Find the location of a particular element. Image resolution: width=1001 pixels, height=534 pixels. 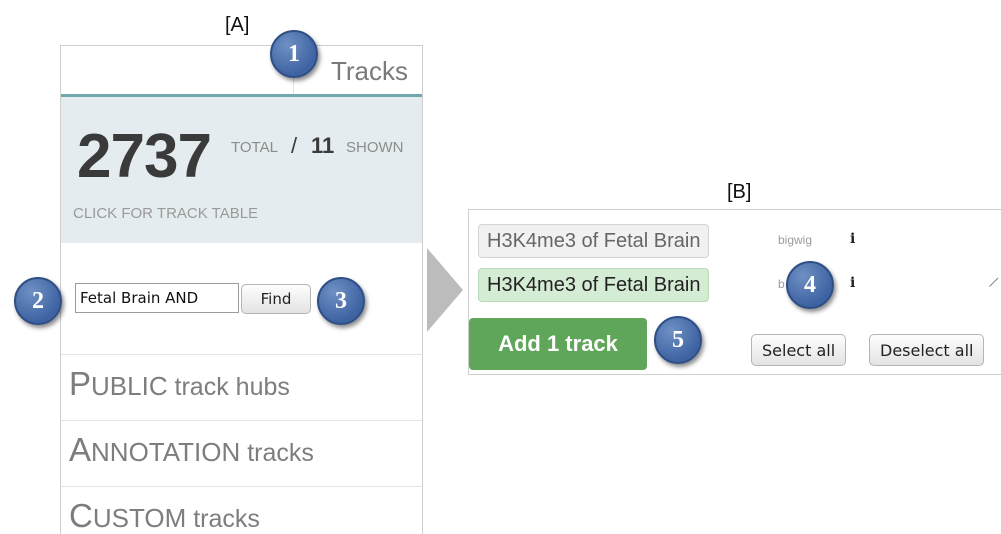

track-result-item-selected: H3K4me3 of Fetal Brain is located at coordinates (594, 285).